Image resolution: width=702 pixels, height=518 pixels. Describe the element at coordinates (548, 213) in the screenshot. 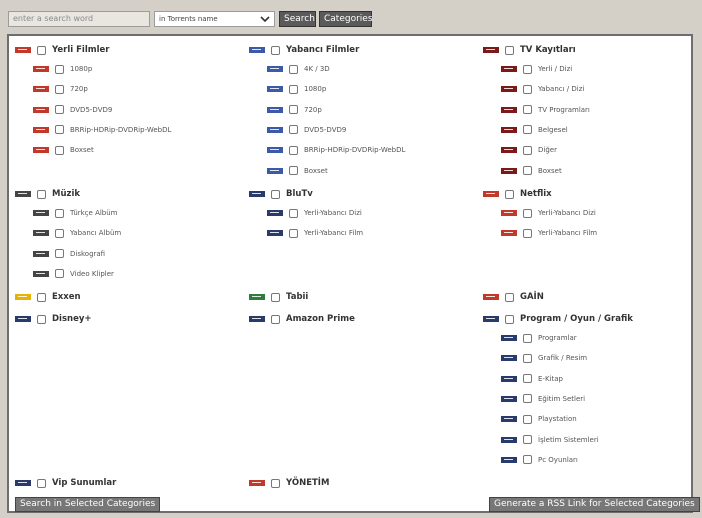

I see `subcategory-netflix-0: Yerli-Yabancı Dizi` at that location.